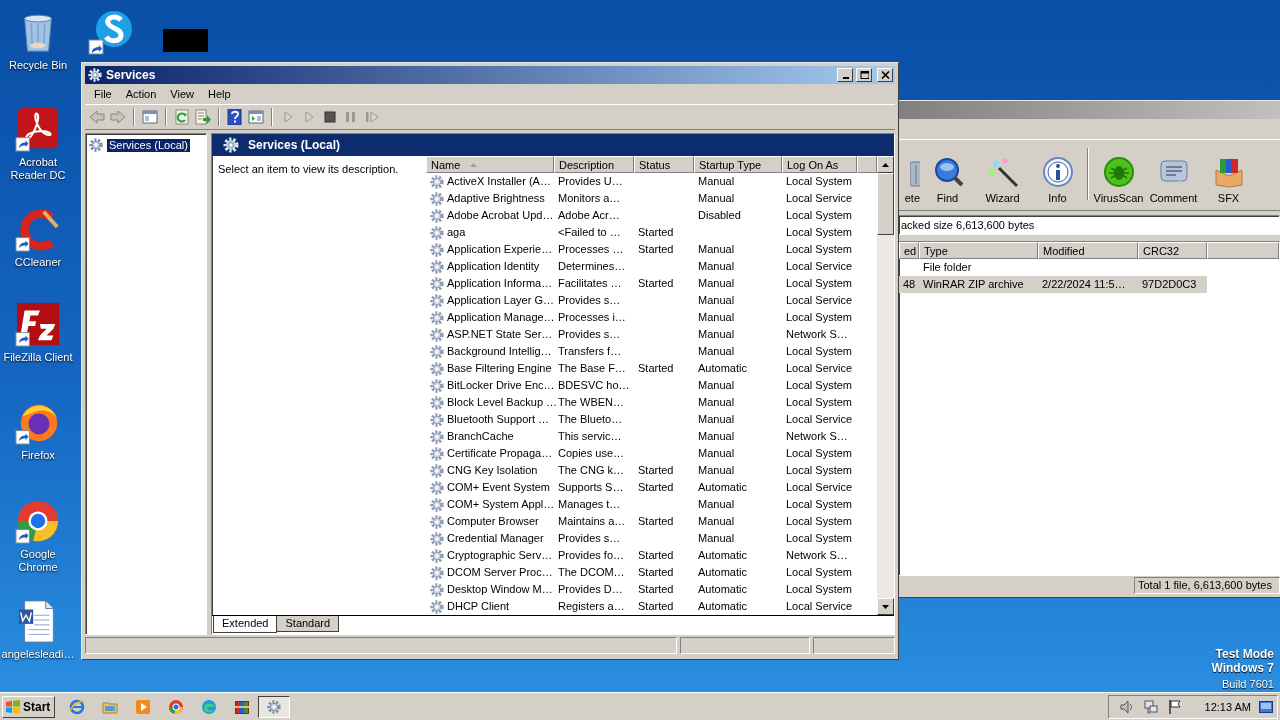  Describe the element at coordinates (1118, 180) in the screenshot. I see `toolbar-button: VirusScan` at that location.